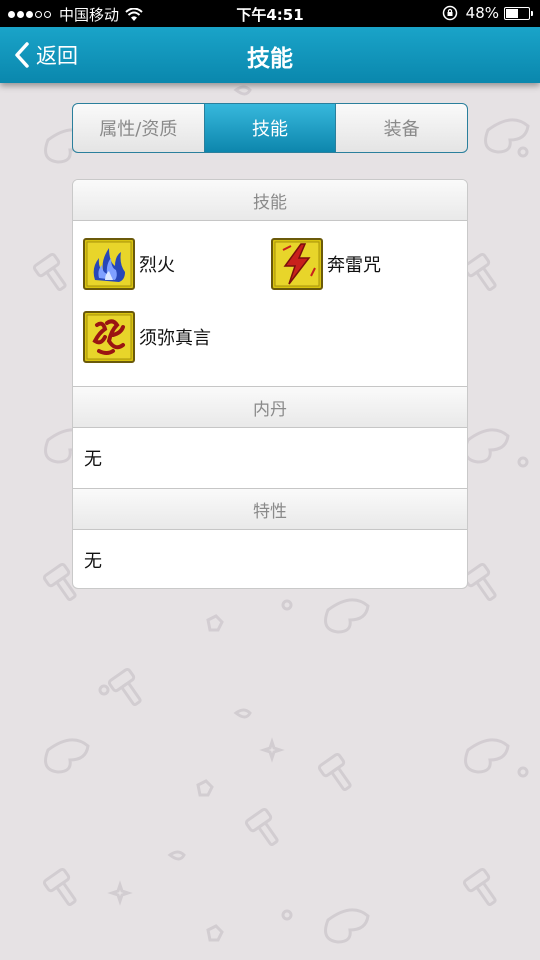  Describe the element at coordinates (270, 509) in the screenshot. I see `traits-section-header: 特性` at that location.